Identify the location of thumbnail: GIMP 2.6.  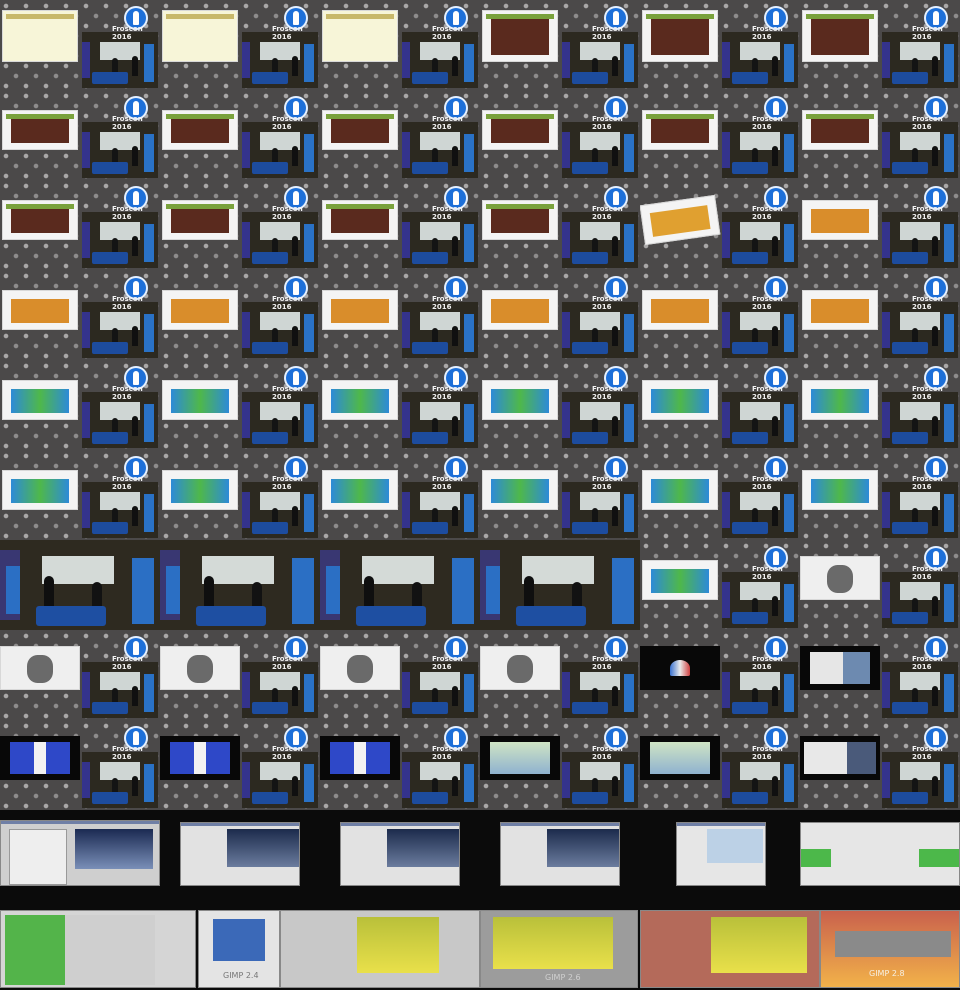
(559, 949).